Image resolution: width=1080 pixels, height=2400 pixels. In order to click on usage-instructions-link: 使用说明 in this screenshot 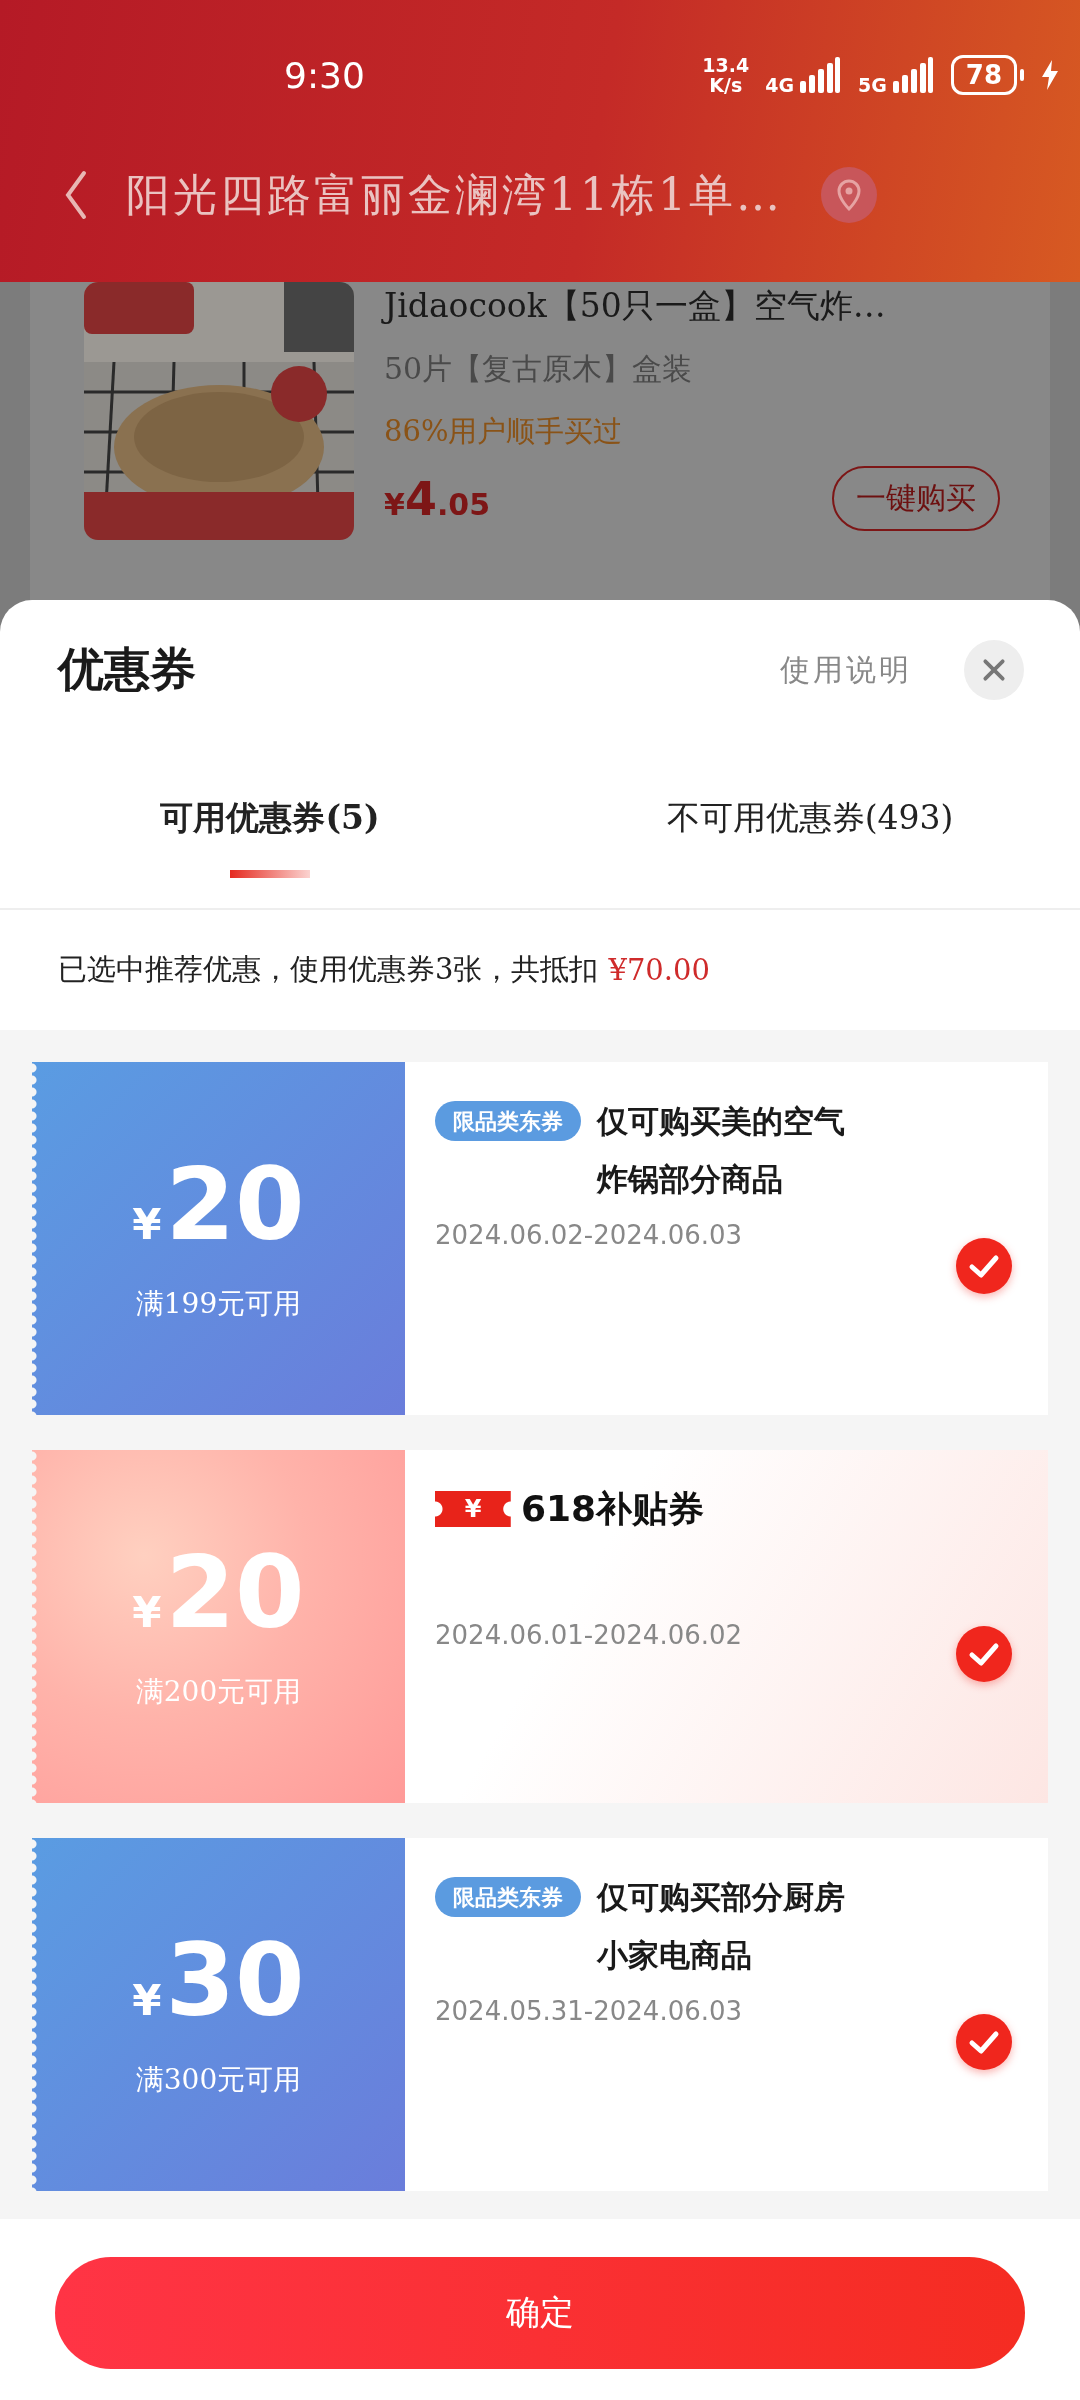, I will do `click(846, 670)`.